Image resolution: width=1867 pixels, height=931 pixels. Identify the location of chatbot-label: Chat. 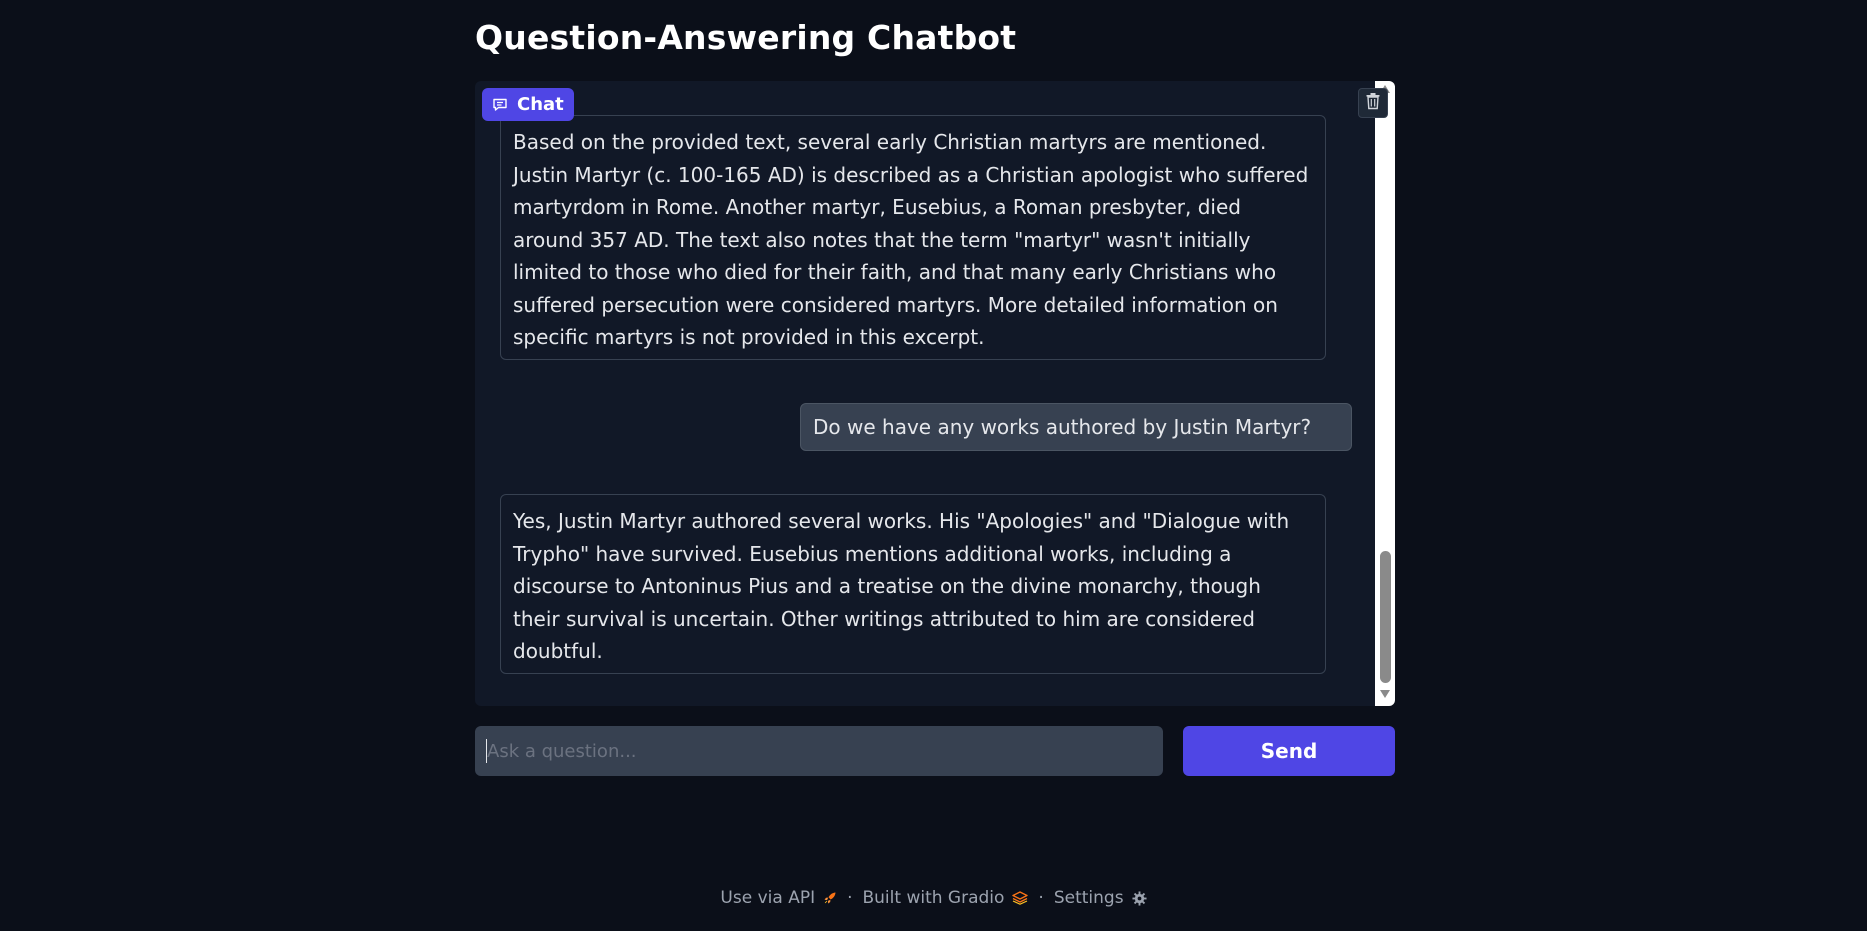
(528, 104).